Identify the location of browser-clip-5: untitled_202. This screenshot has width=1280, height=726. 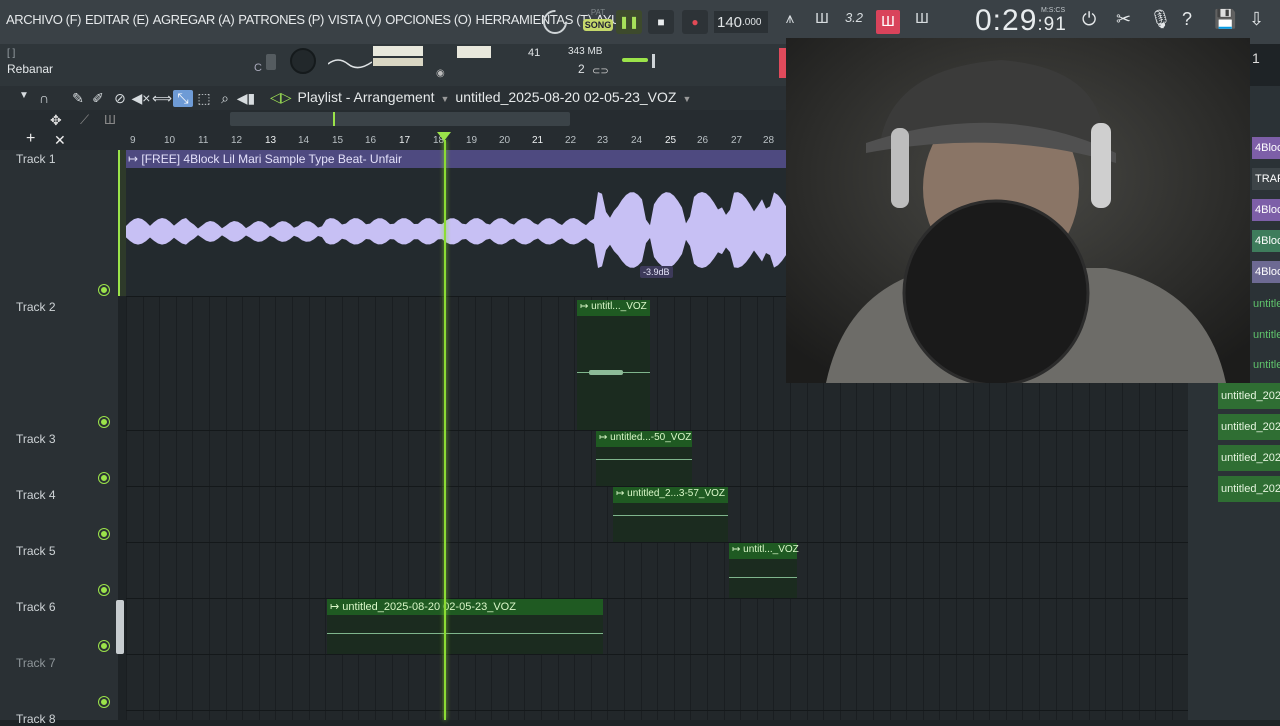
(1249, 427).